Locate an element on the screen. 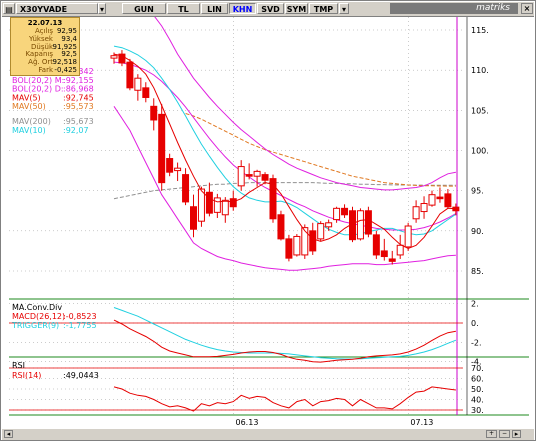 The height and width of the screenshot is (441, 536). info-label: Fark is located at coordinates (45, 70).